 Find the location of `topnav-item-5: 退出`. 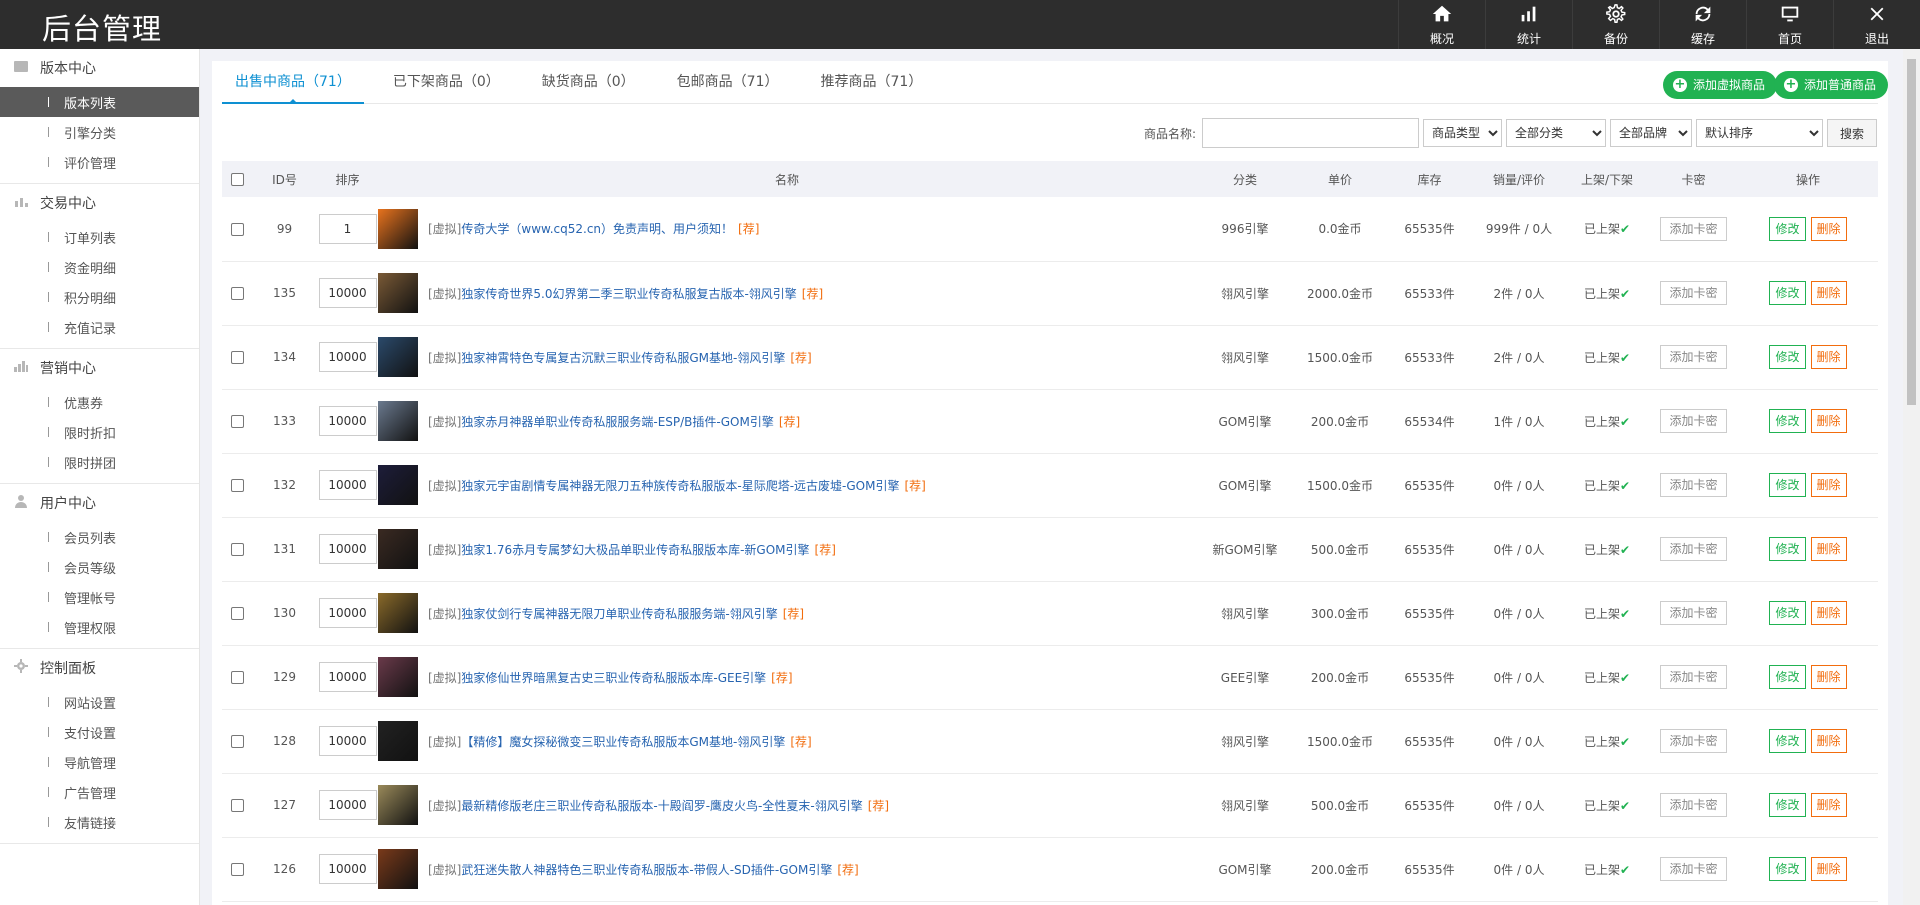

topnav-item-5: 退出 is located at coordinates (1876, 24).